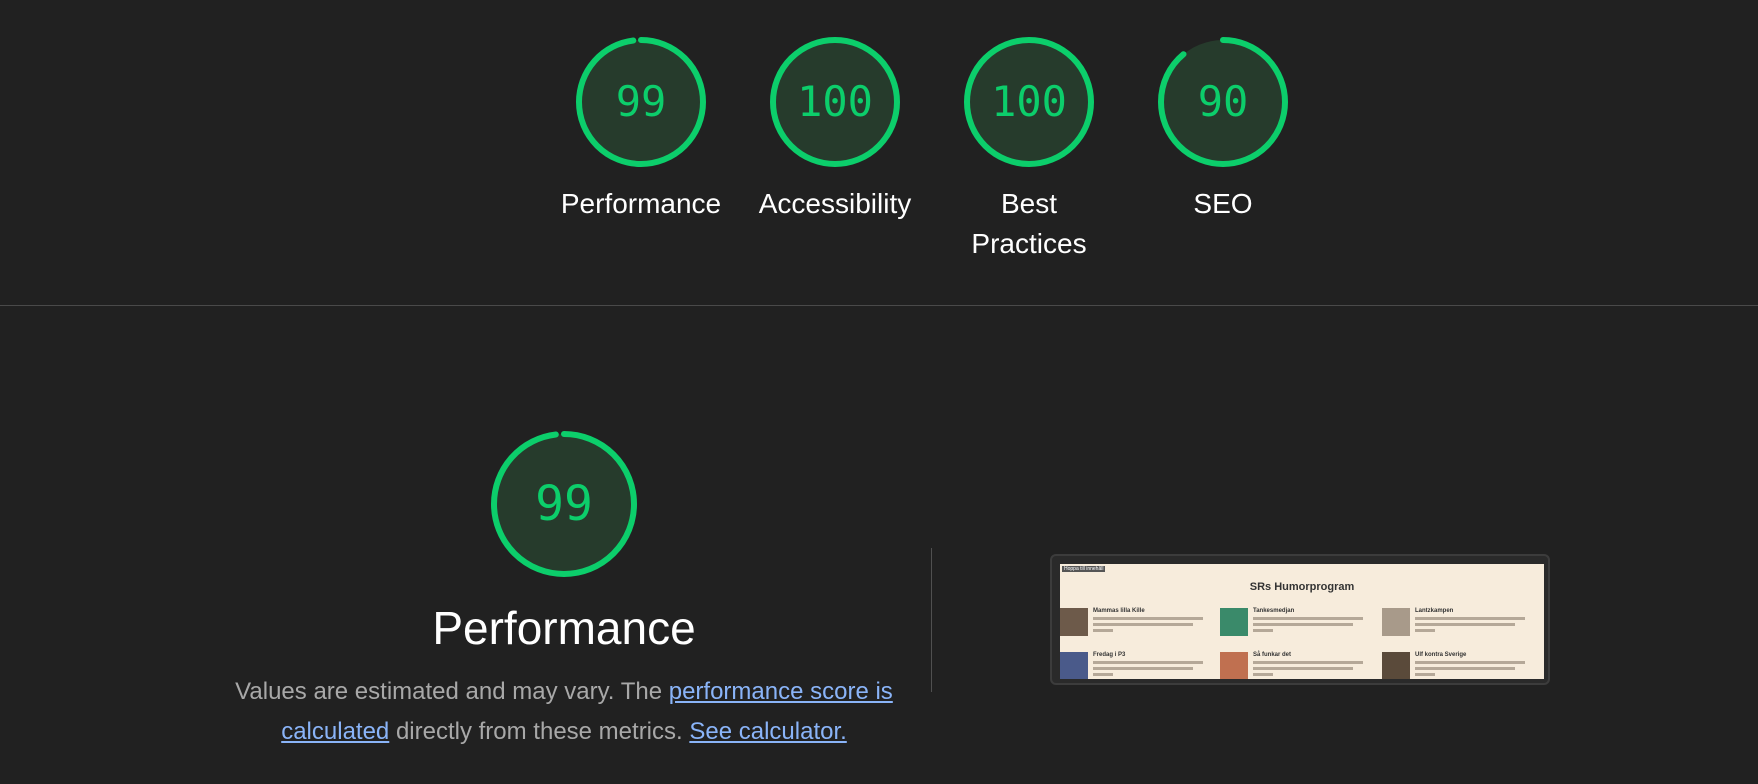 The width and height of the screenshot is (1758, 784). I want to click on gauge-performance: 99 Performance, so click(641, 130).